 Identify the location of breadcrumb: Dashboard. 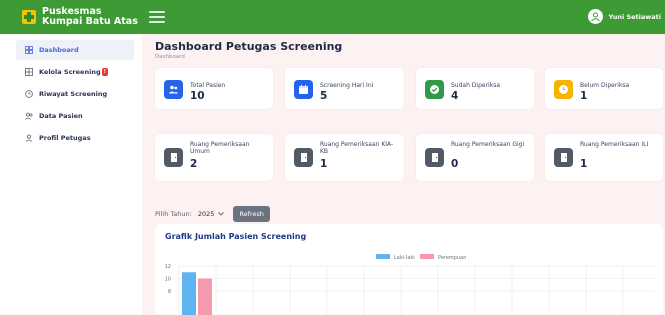
(170, 57).